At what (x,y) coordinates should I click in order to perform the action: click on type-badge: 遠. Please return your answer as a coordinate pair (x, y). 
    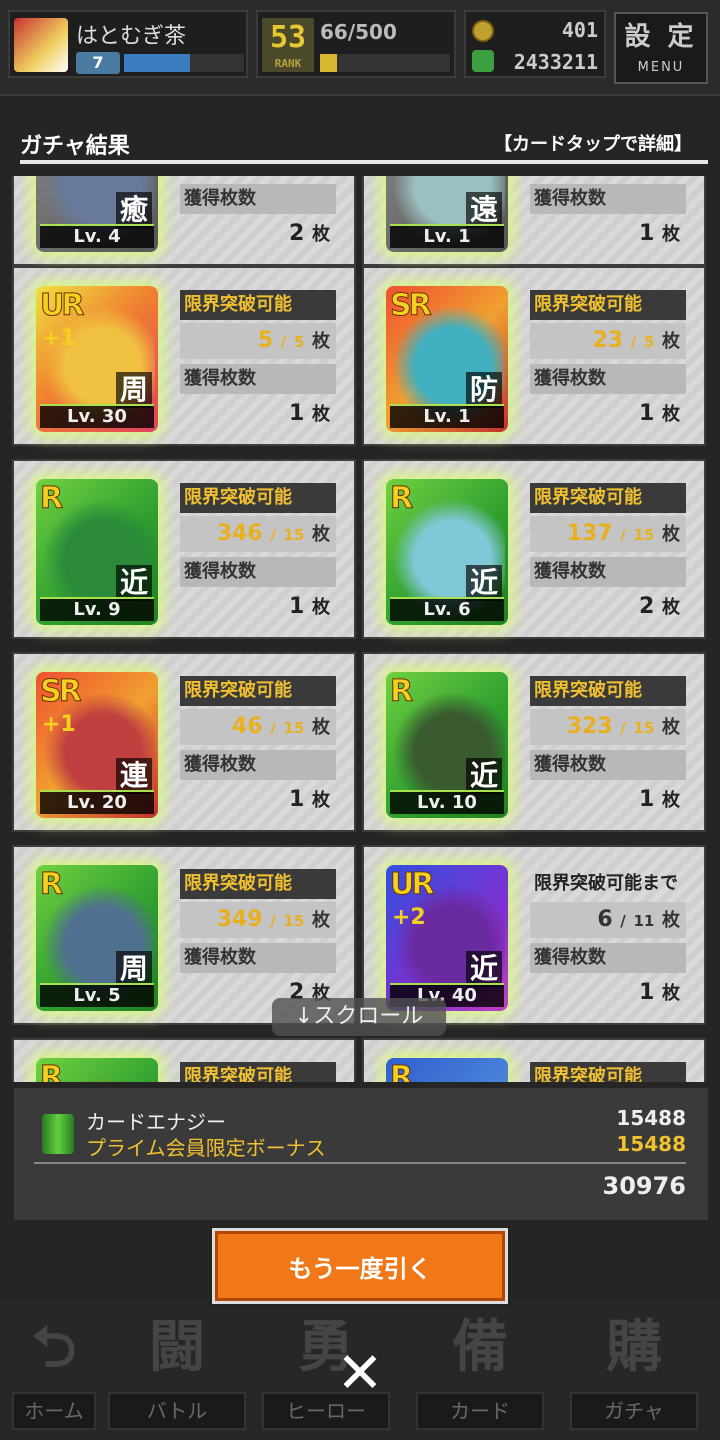
    Looking at the image, I should click on (484, 210).